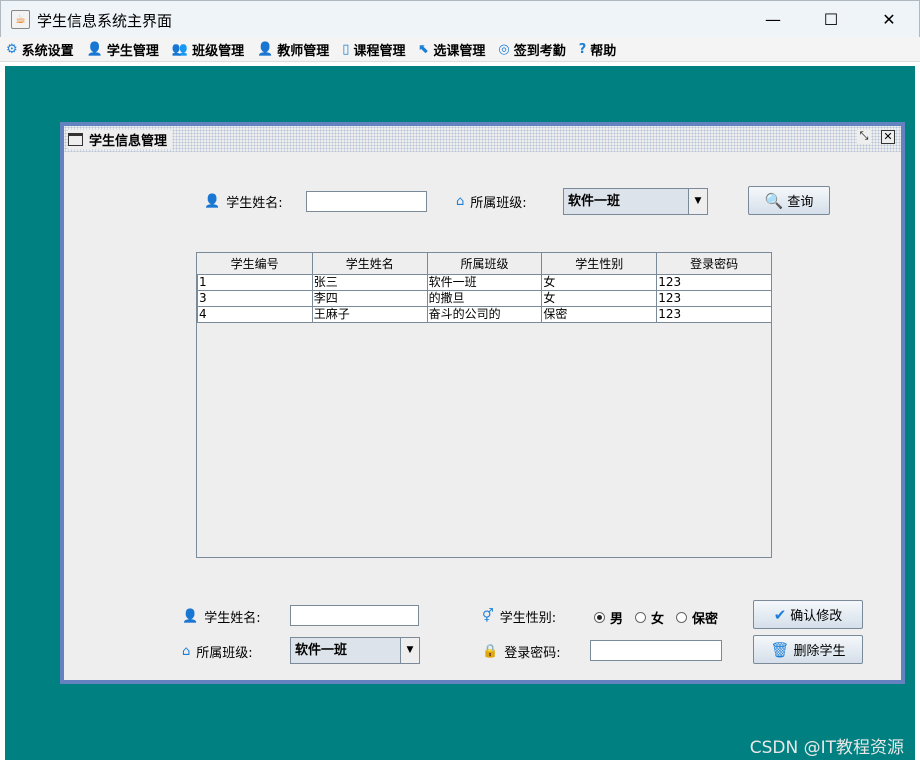 The image size is (920, 766). I want to click on column-header: 登录密码, so click(714, 264).